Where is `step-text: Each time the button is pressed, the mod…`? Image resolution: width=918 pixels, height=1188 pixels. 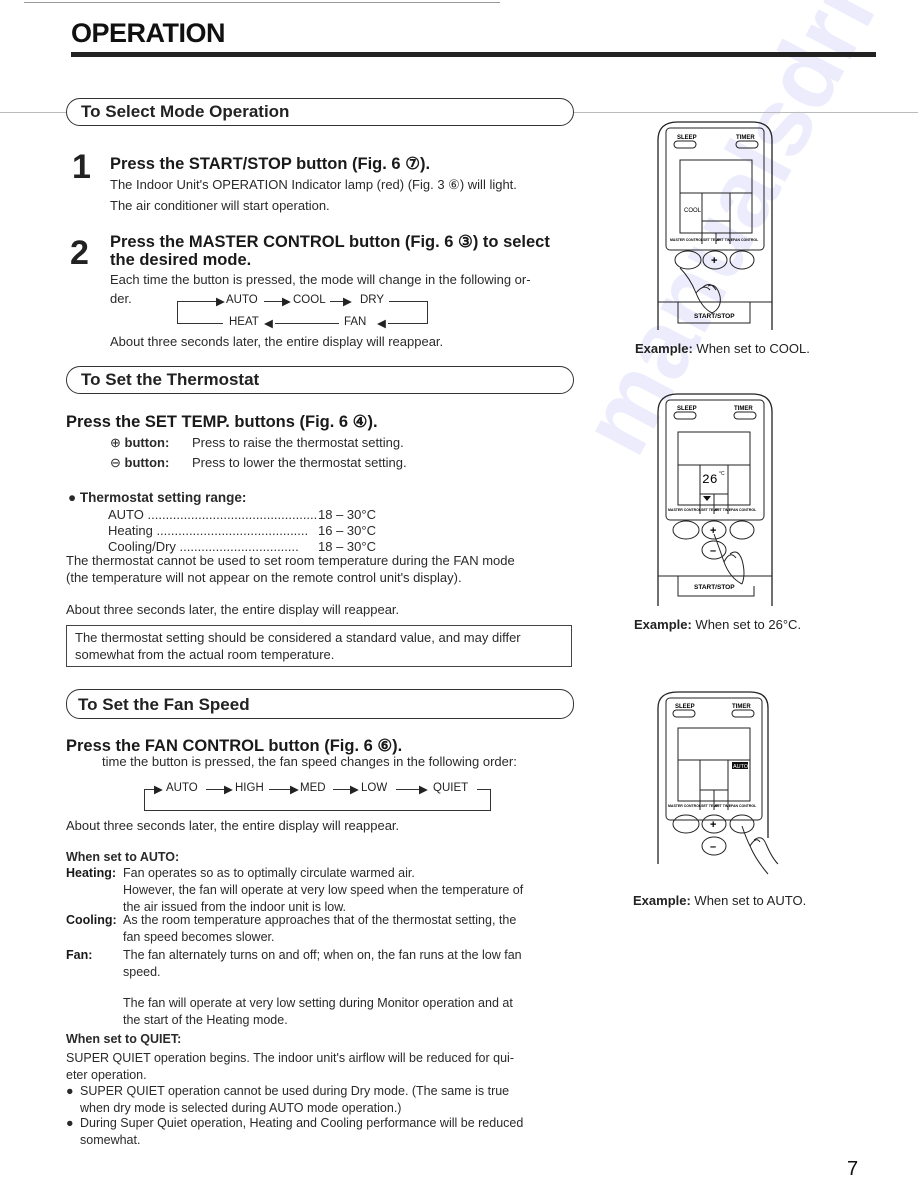
step-text: Each time the button is pressed, the mod… is located at coordinates (320, 279).